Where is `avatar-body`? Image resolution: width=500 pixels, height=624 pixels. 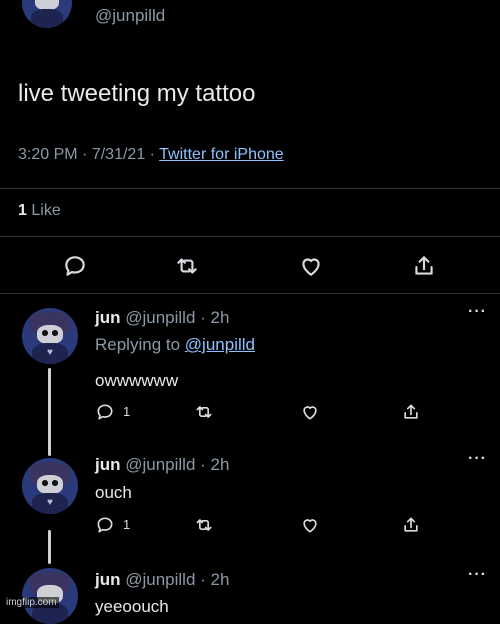
avatar-body is located at coordinates (47, 18).